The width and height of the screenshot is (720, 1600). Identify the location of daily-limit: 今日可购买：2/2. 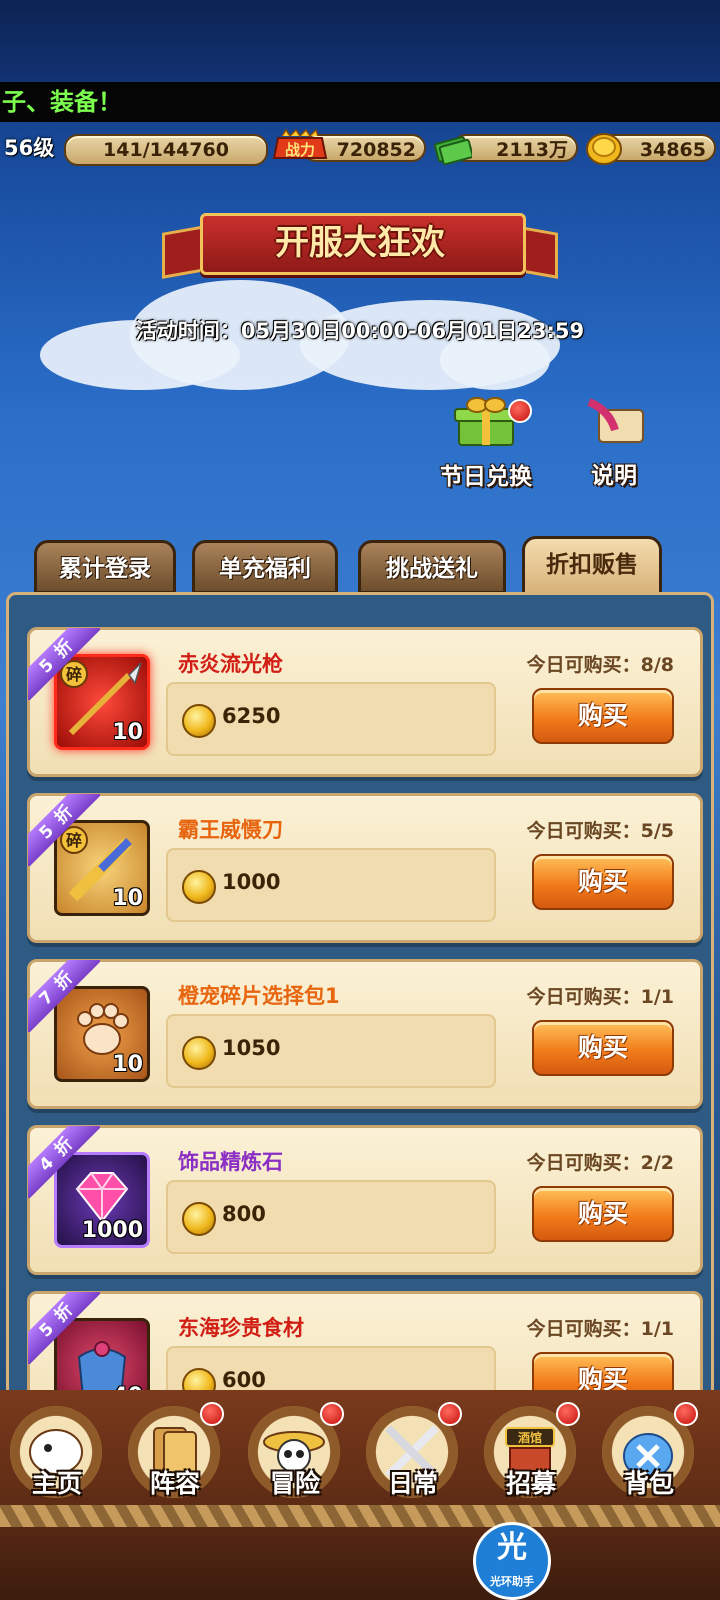
(600, 1163).